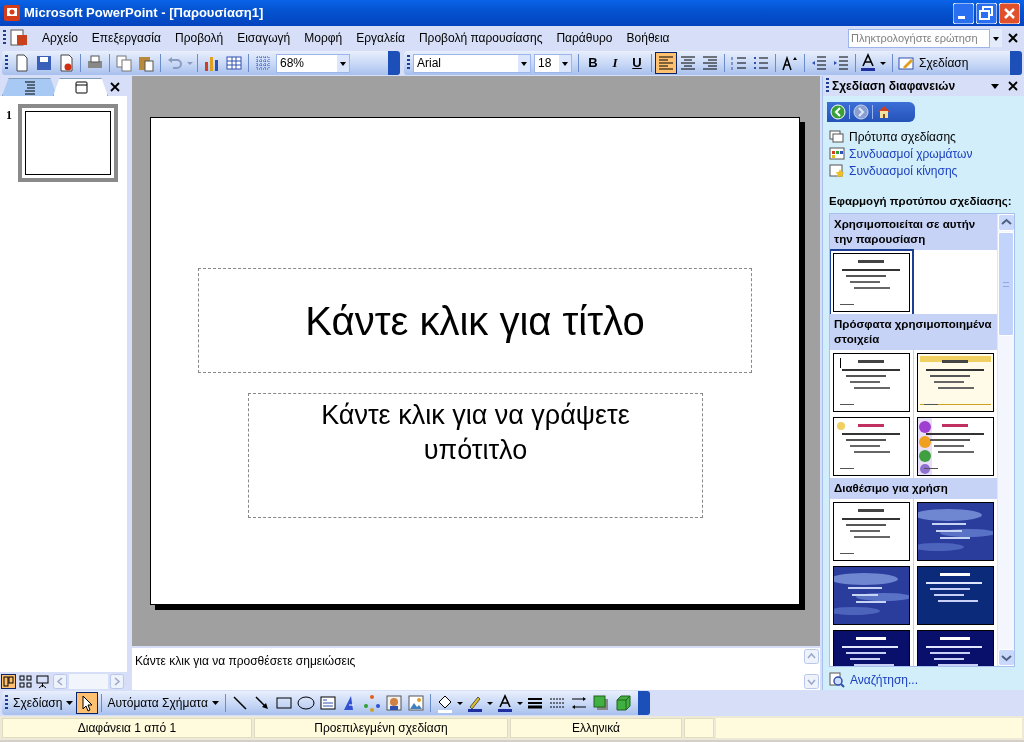 This screenshot has height=742, width=1024. What do you see at coordinates (475, 320) in the screenshot?
I see `title-placeholder: Κάντε κλικ για τίτλο` at bounding box center [475, 320].